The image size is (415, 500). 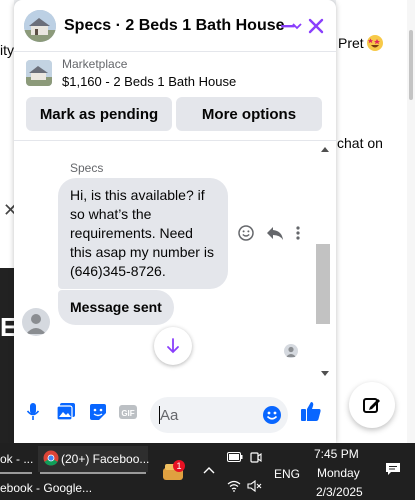 I want to click on message-input, so click(x=210, y=415).